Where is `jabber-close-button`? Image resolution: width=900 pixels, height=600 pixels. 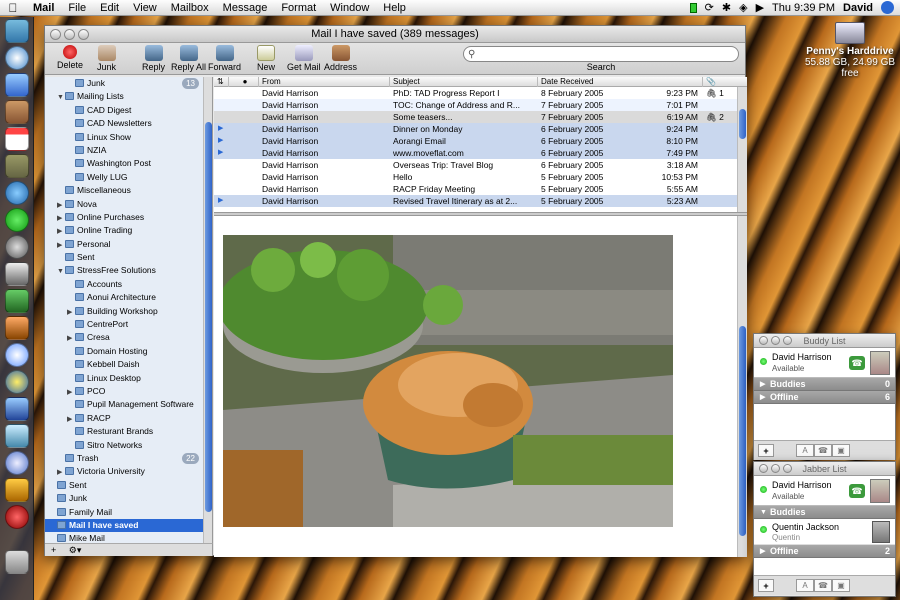
jabber-close-button is located at coordinates (763, 468).